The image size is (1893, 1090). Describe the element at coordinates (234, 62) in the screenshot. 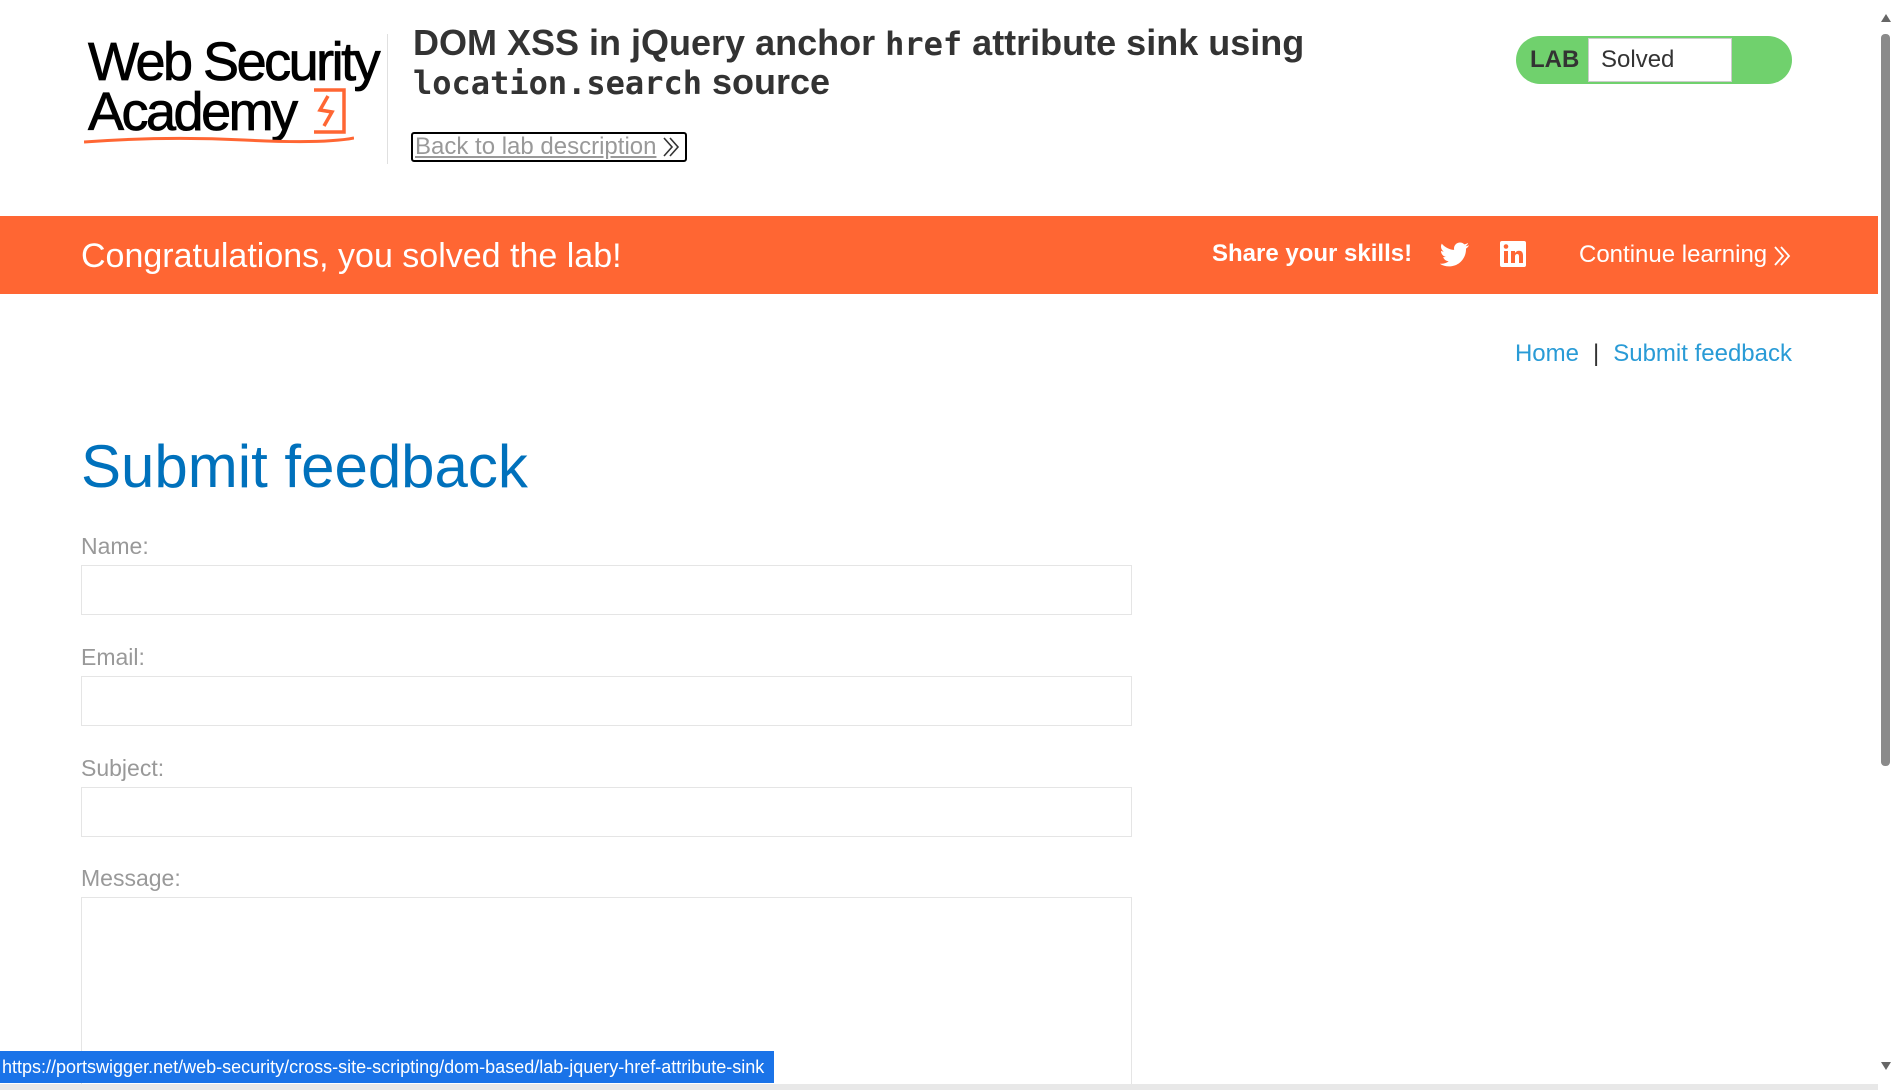

I see `logo-line1: Web Security` at that location.